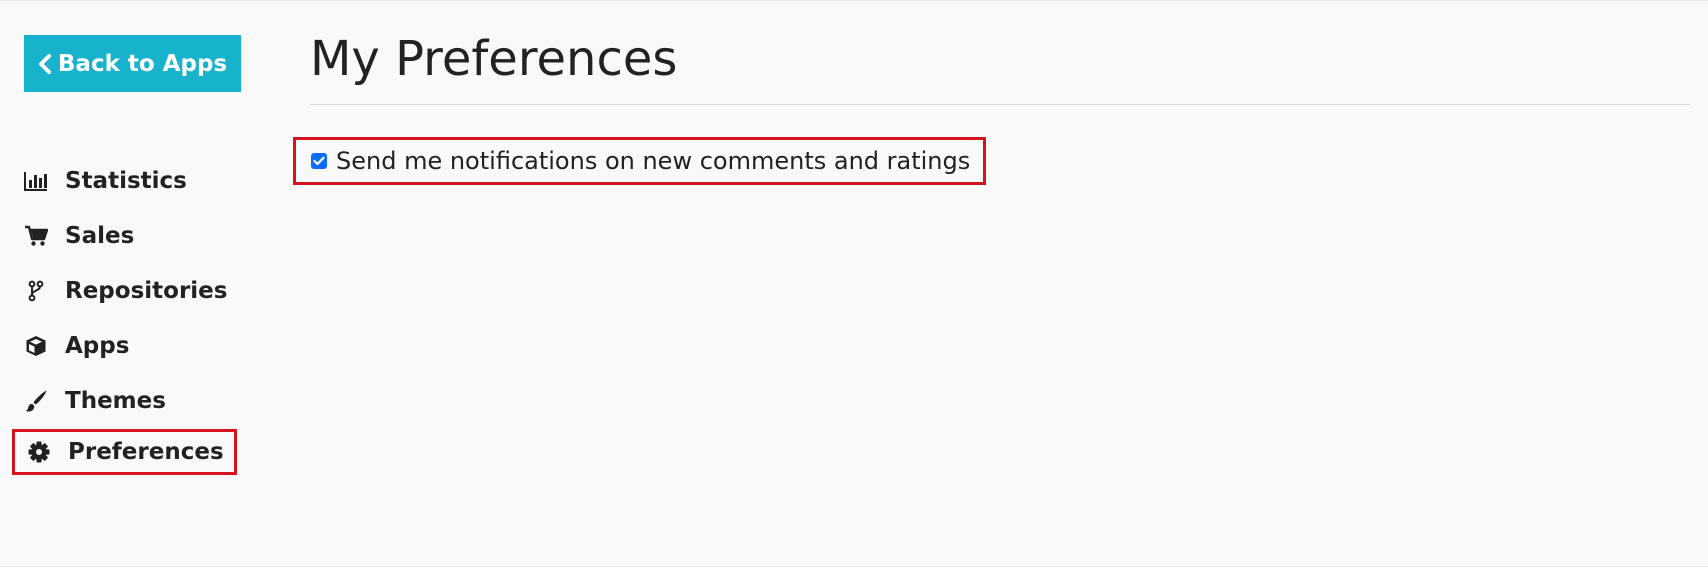  Describe the element at coordinates (36, 291) in the screenshot. I see `code-branch-icon` at that location.